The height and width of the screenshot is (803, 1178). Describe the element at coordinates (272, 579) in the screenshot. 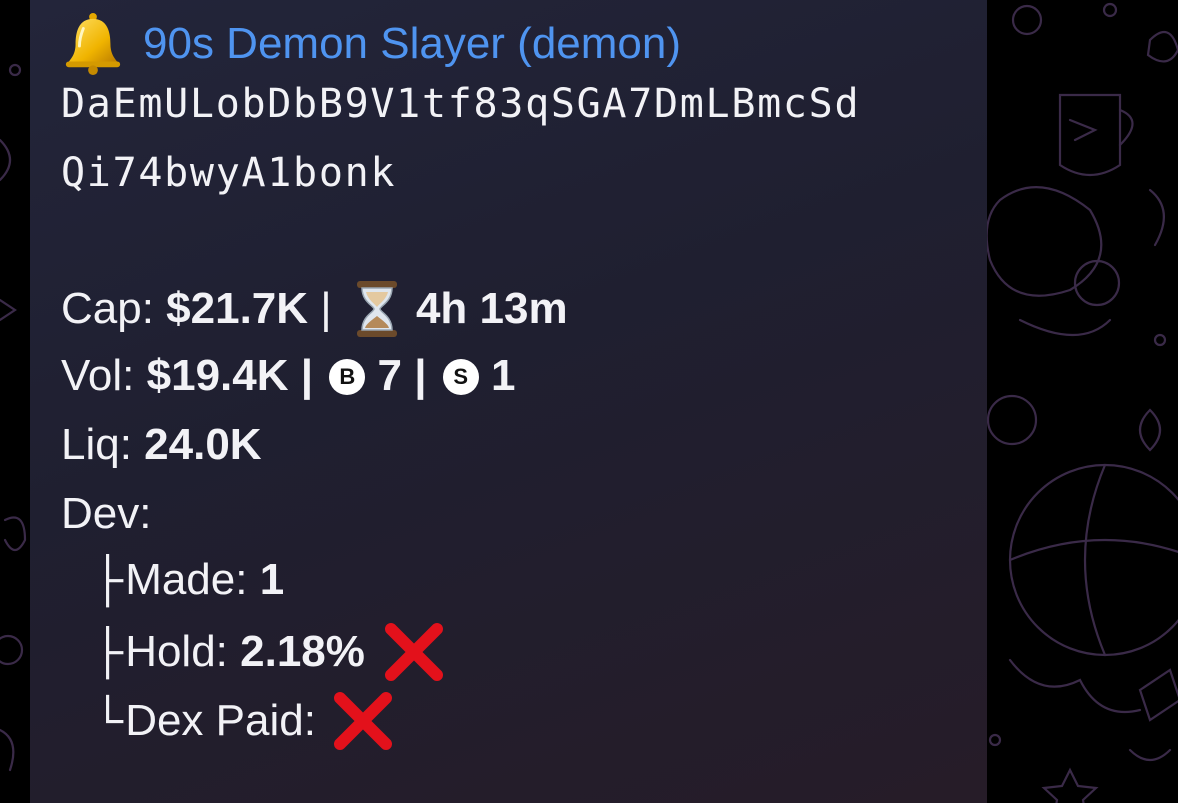

I see `dev-made-value: 1` at that location.